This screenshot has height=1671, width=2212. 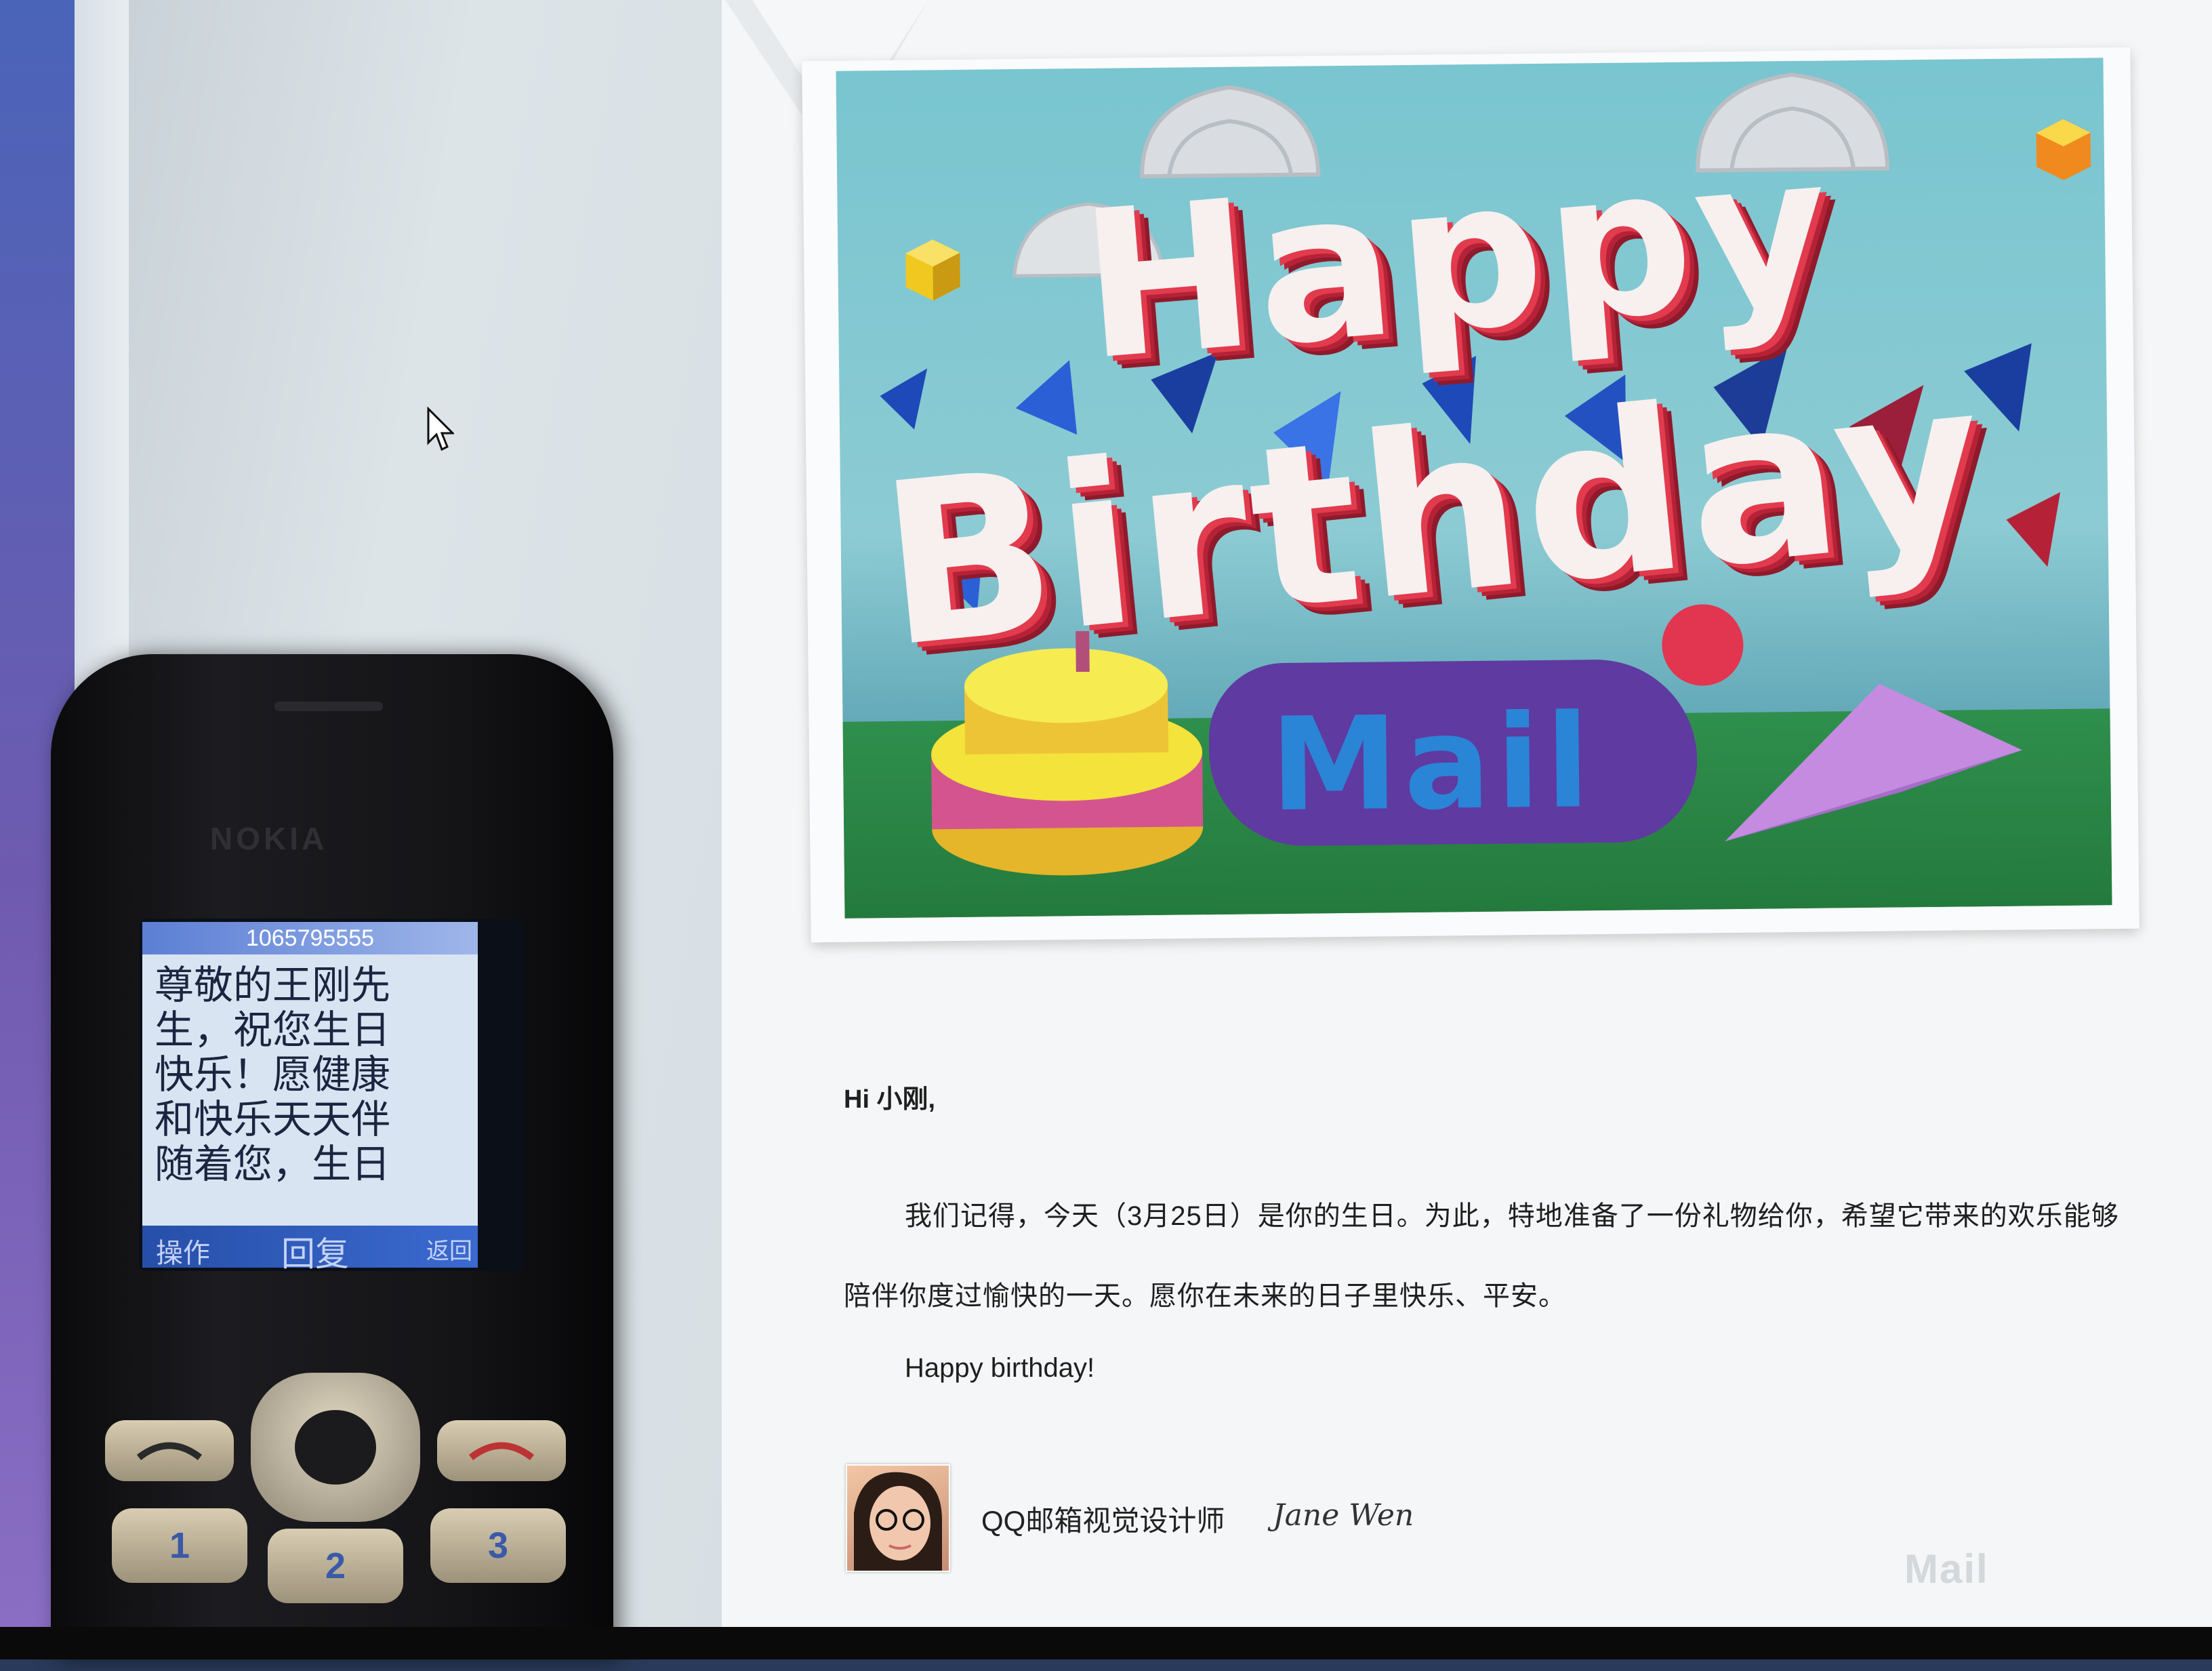 What do you see at coordinates (933, 270) in the screenshot?
I see `yellow-cube` at bounding box center [933, 270].